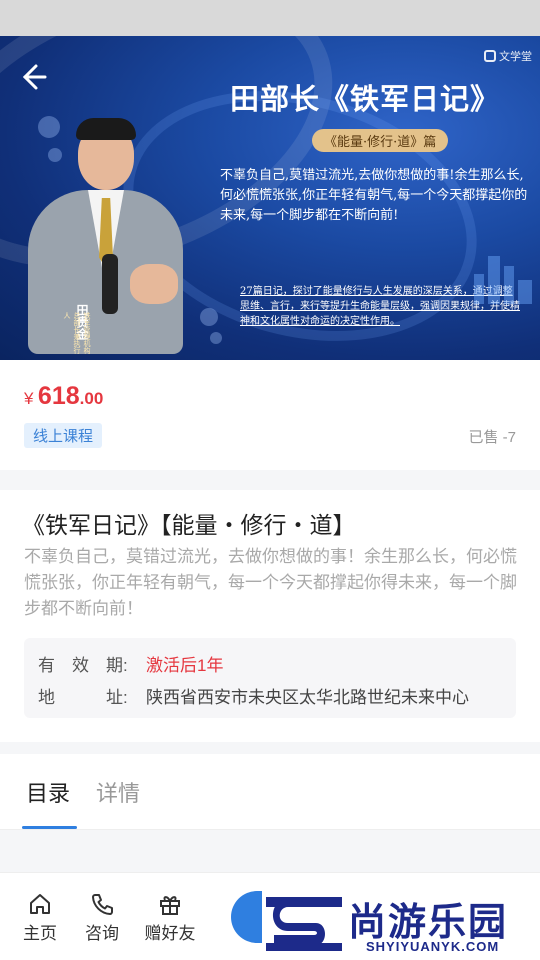 This screenshot has width=540, height=960. What do you see at coordinates (48, 792) in the screenshot?
I see `tab-catalog: 目录` at bounding box center [48, 792].